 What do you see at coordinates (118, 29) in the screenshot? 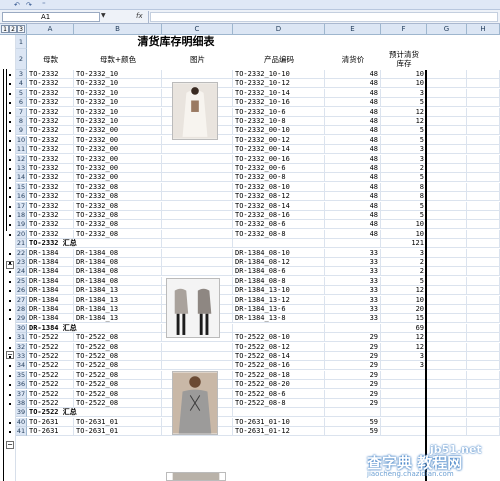
I see `column-header-b: B` at bounding box center [118, 29].